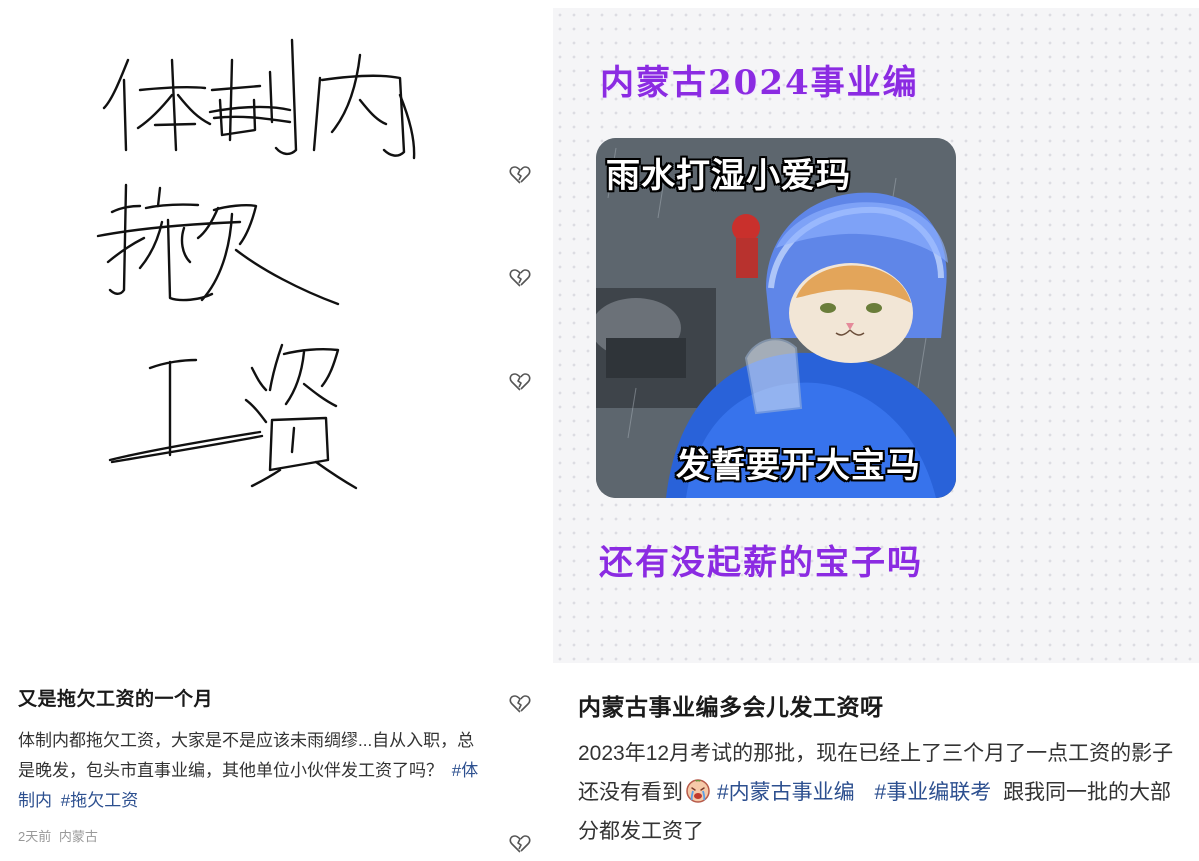  I want to click on poster-title: 内蒙古2024事业编, so click(759, 83).